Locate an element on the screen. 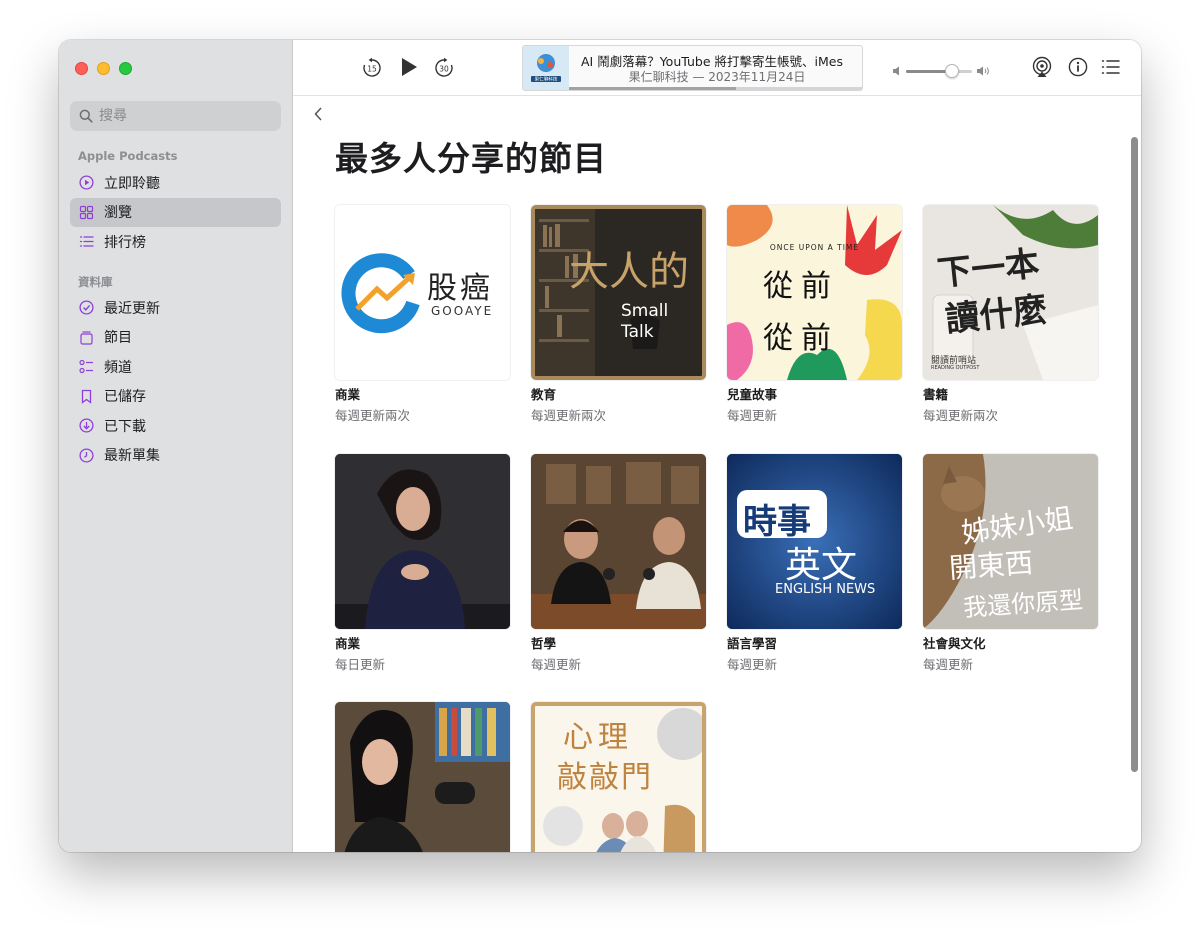 Image resolution: width=1200 pixels, height=930 pixels. volume-low-icon is located at coordinates (896, 71).